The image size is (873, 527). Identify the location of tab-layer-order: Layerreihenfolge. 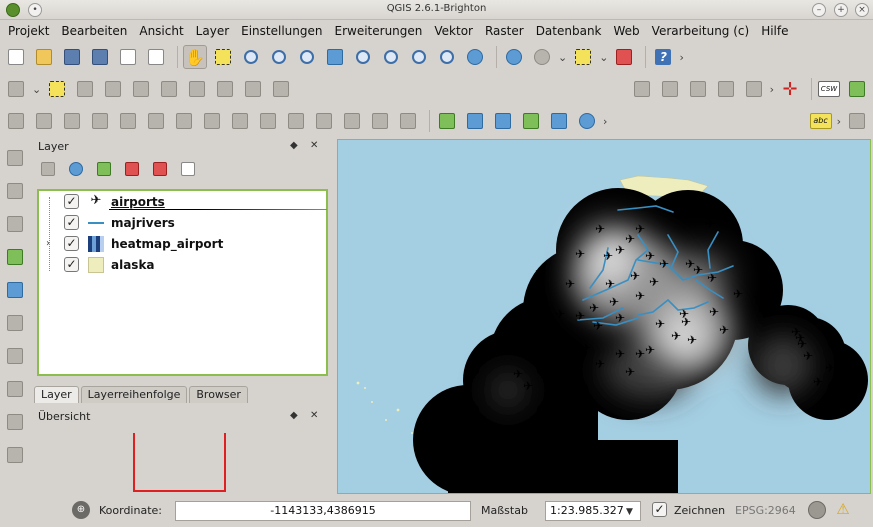
(134, 394).